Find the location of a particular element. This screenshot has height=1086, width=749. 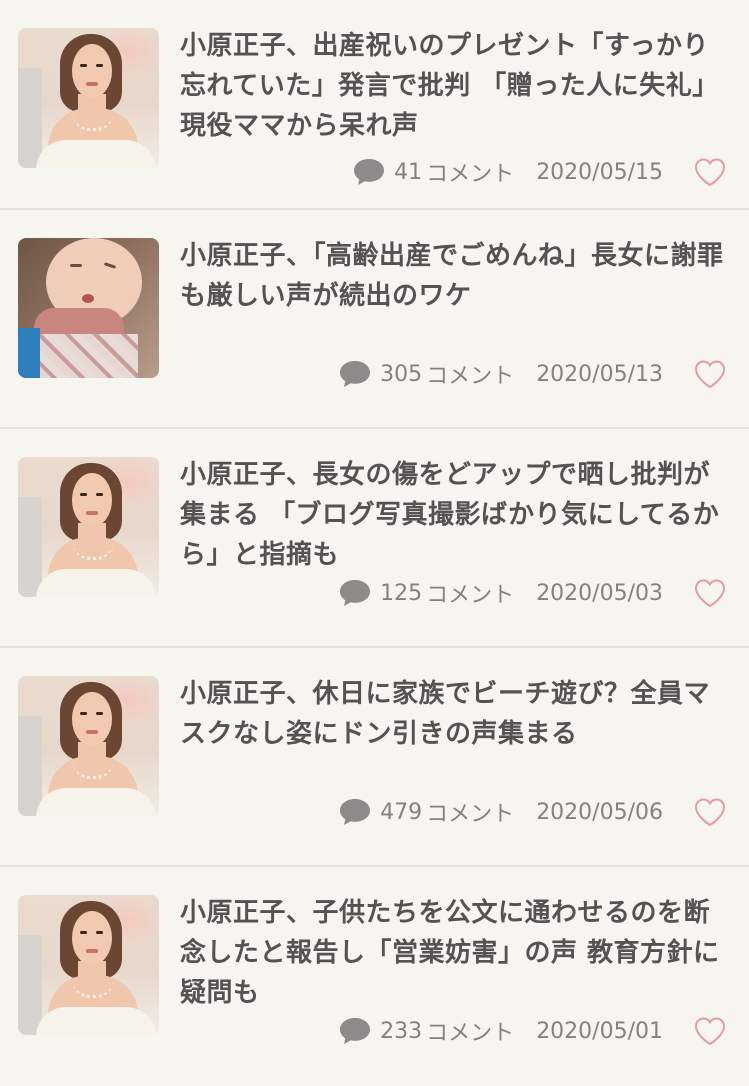

comment-count: 305 is located at coordinates (401, 374).